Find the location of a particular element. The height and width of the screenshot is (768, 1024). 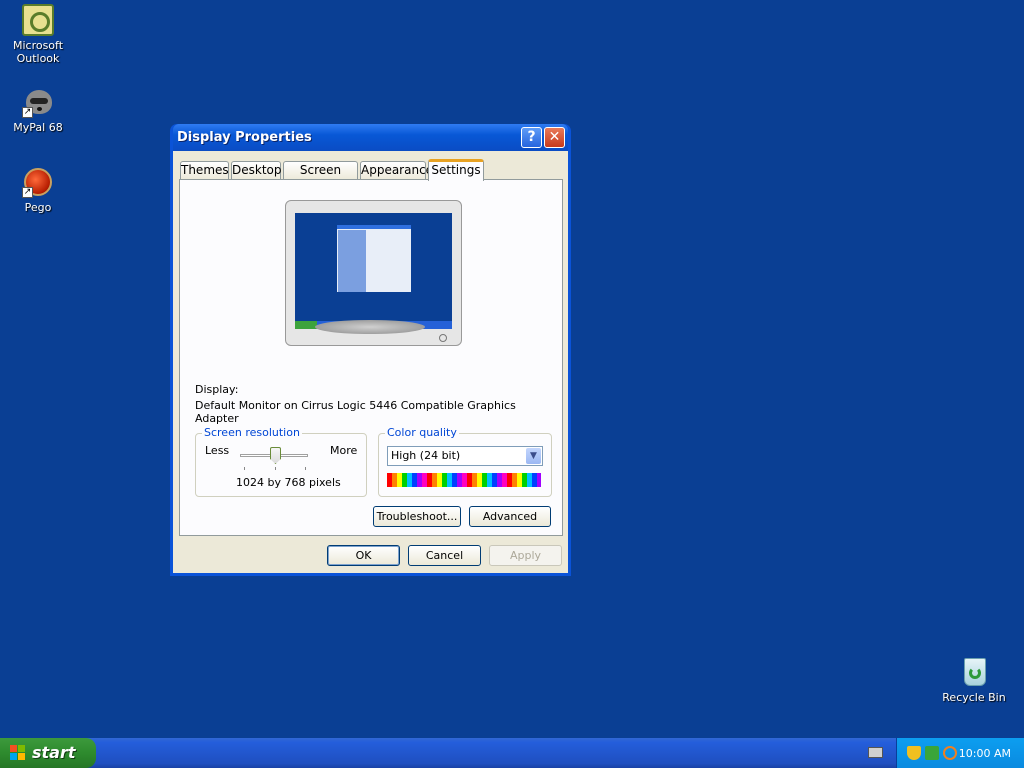

security-shield-icon is located at coordinates (914, 753).